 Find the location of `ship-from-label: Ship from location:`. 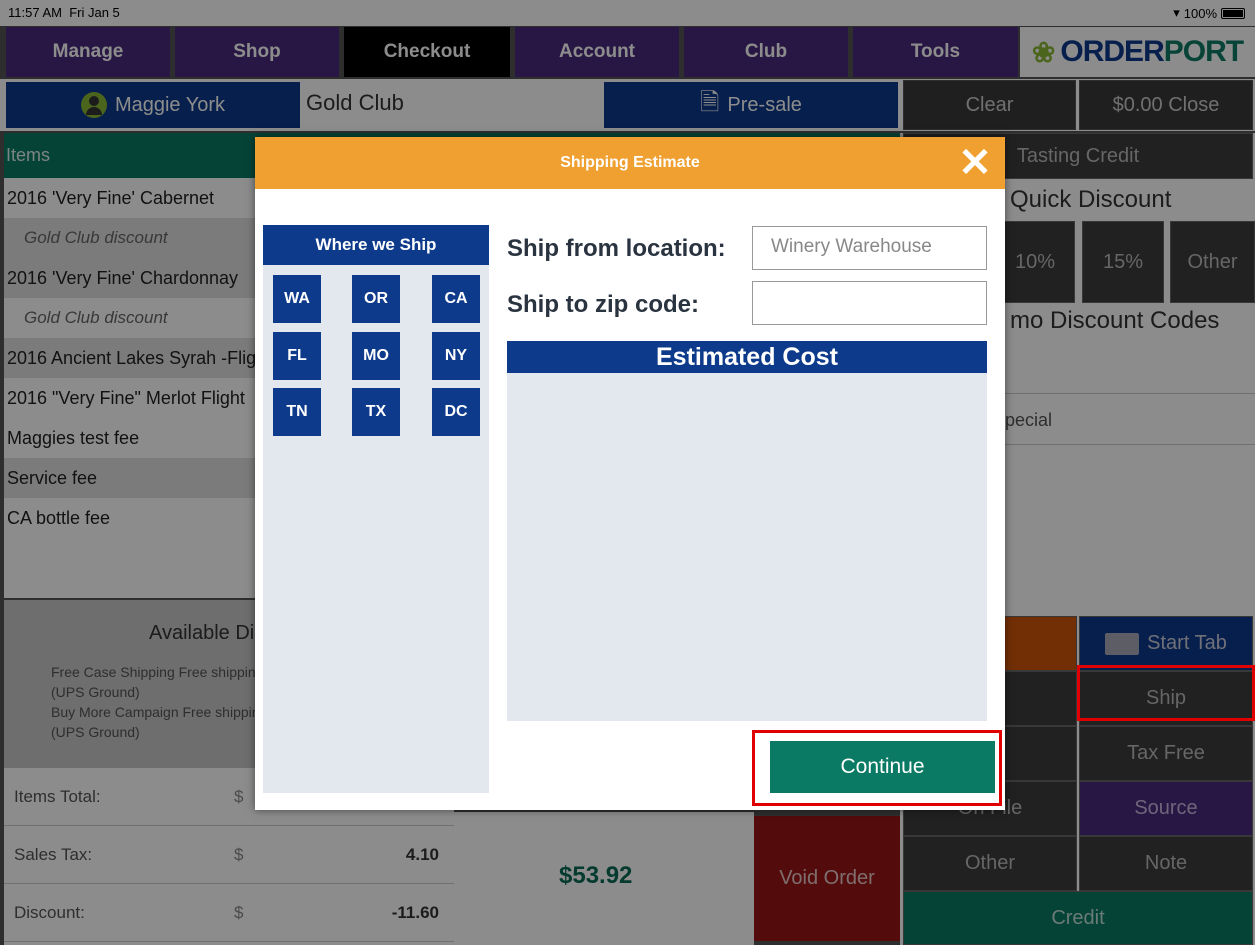

ship-from-label: Ship from location: is located at coordinates (616, 248).